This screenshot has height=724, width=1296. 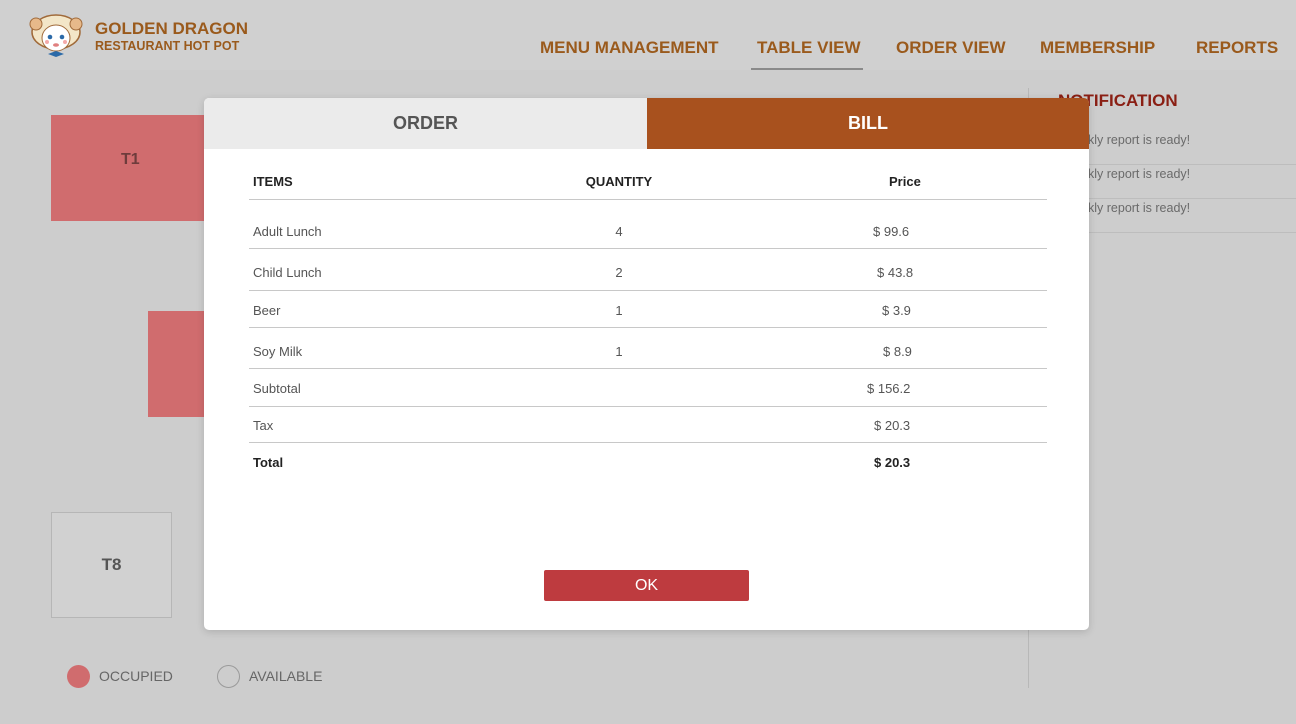 I want to click on active-nav-indicator, so click(x=807, y=69).